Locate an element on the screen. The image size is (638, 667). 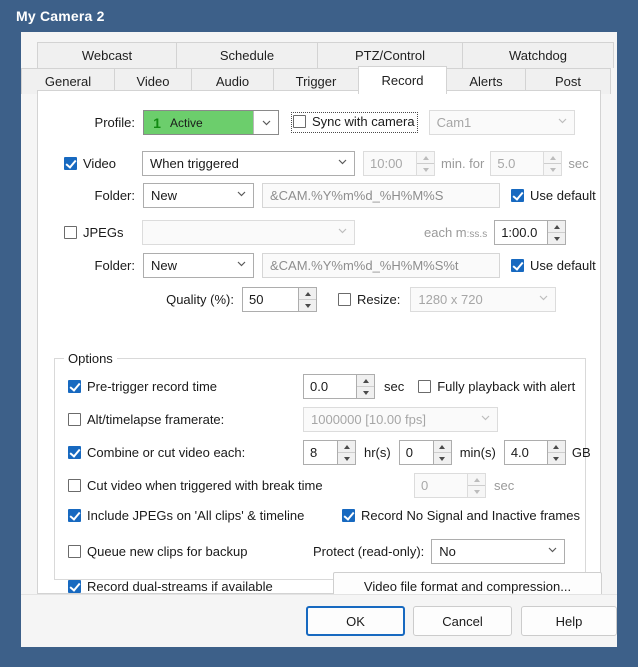
record-nosignal-checkbox: Record No Signal and Inactive frames is located at coordinates (461, 515).